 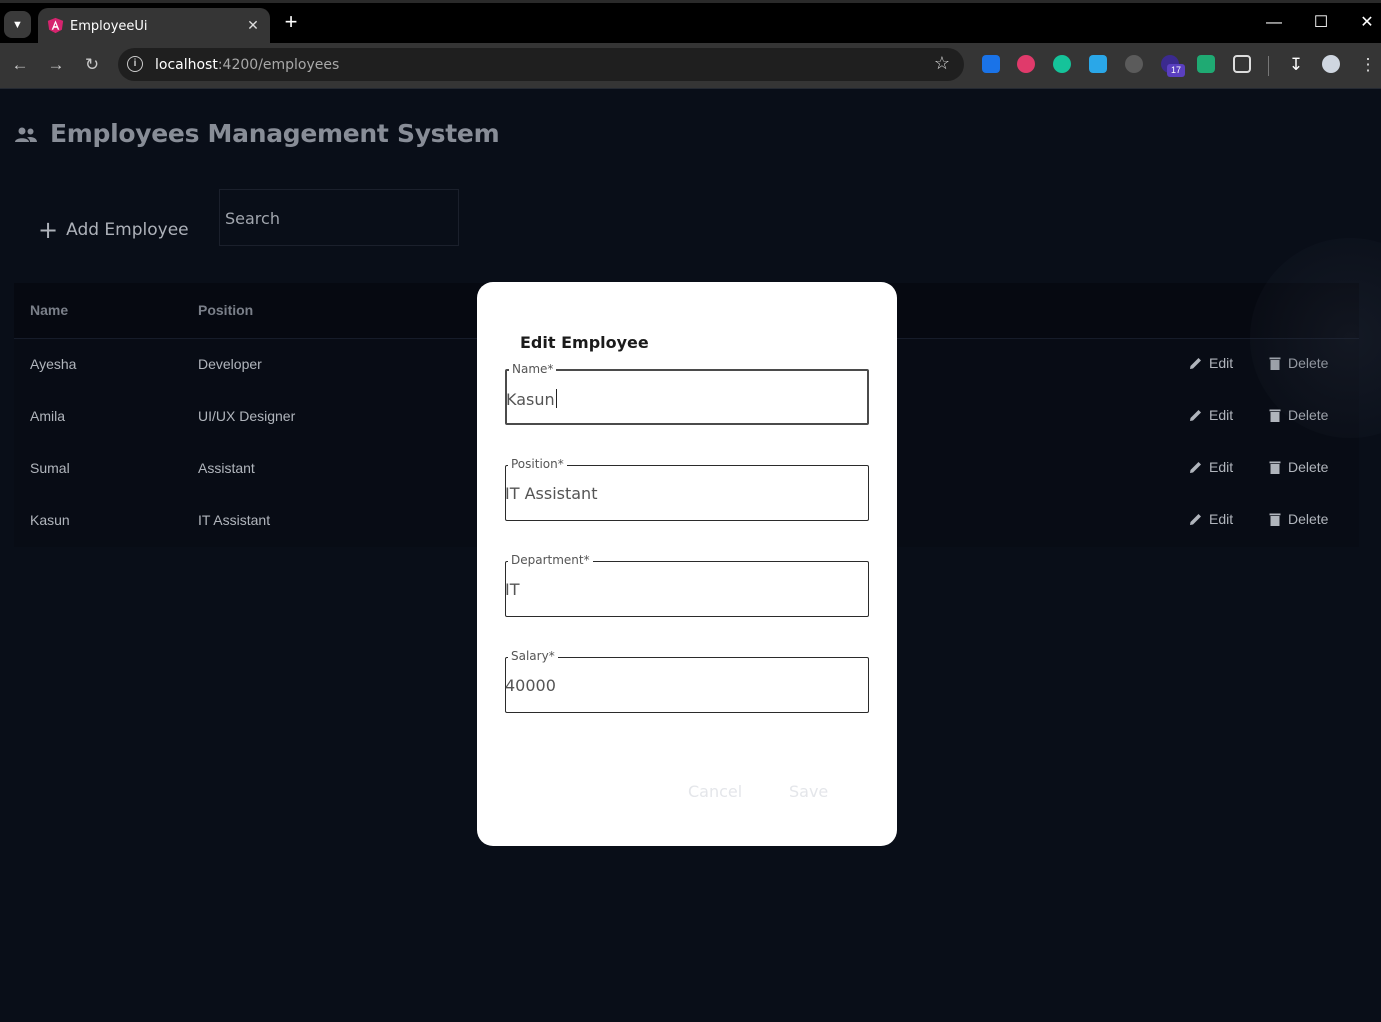 What do you see at coordinates (533, 656) in the screenshot?
I see `salary-field-label: Salary*` at bounding box center [533, 656].